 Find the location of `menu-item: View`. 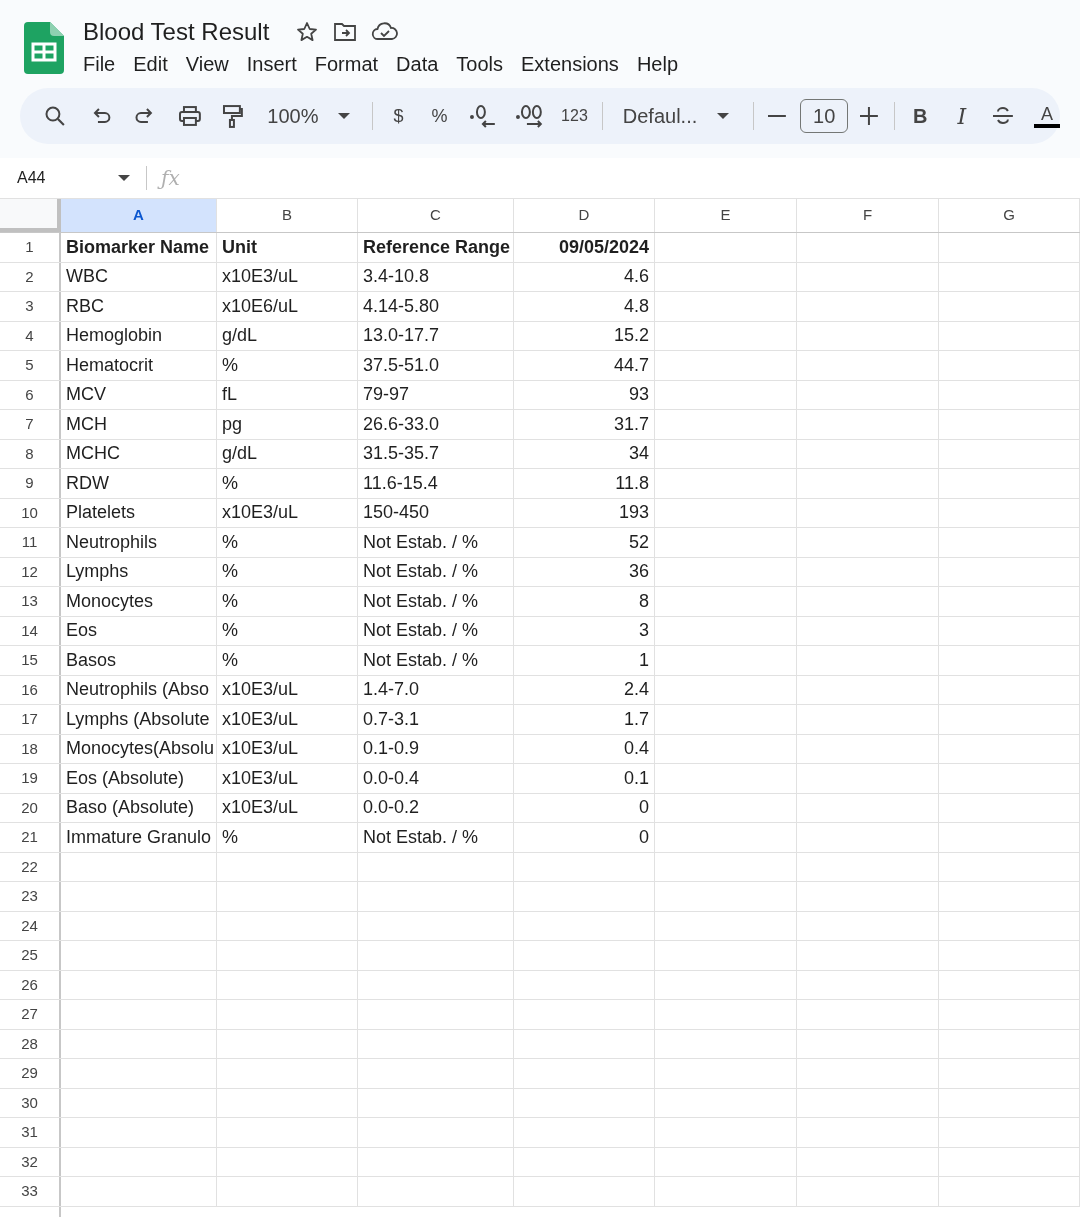

menu-item: View is located at coordinates (207, 64).